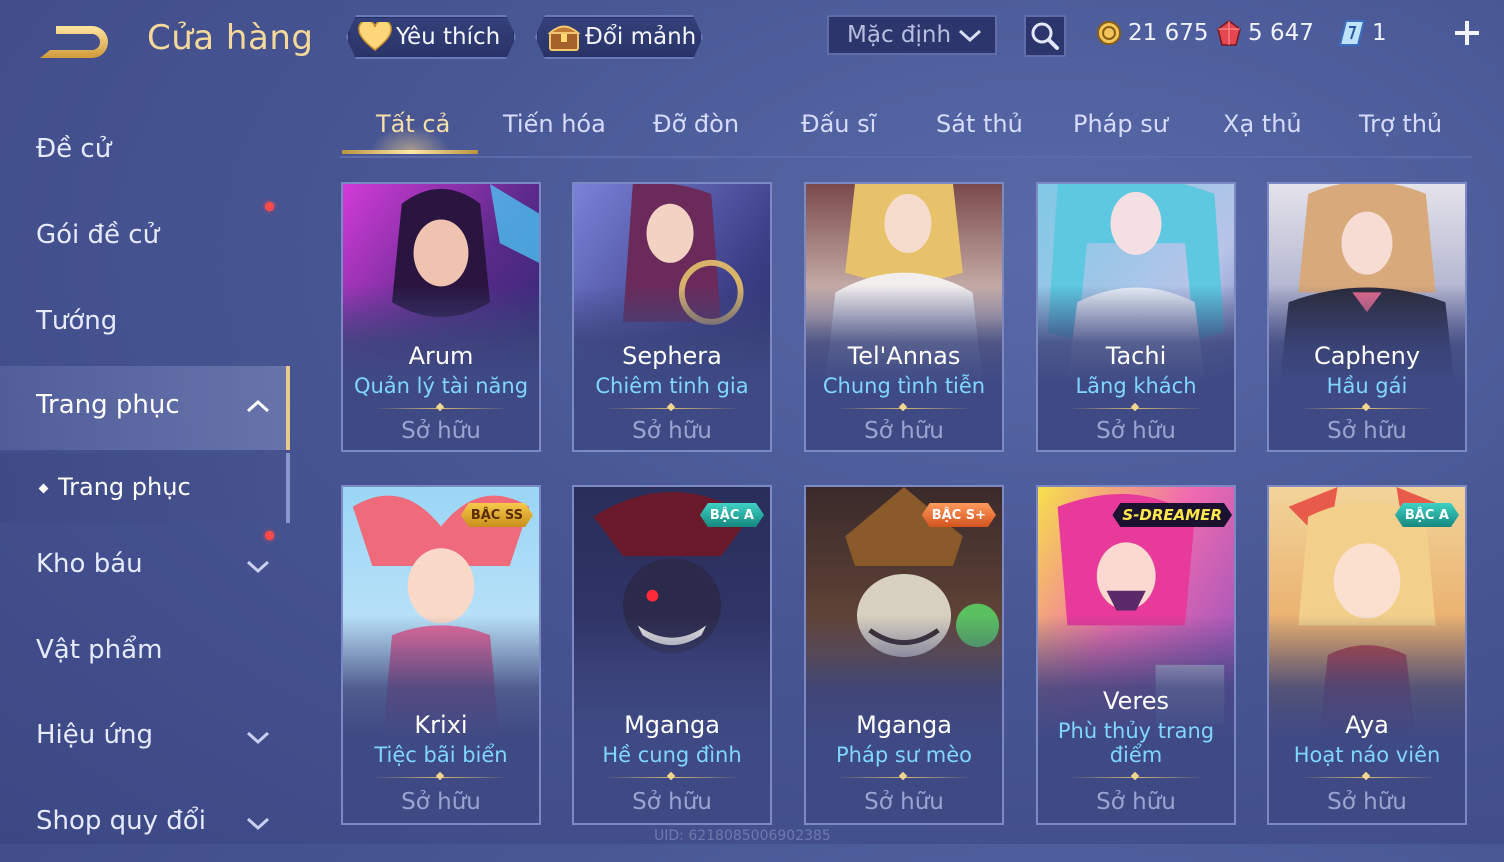 Image resolution: width=1504 pixels, height=862 pixels. I want to click on sidebar-item-label: Hiệu ứng, so click(94, 735).